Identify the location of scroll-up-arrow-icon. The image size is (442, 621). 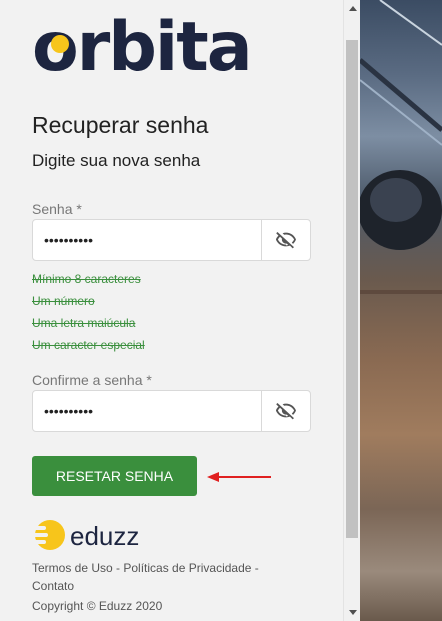
(352, 8).